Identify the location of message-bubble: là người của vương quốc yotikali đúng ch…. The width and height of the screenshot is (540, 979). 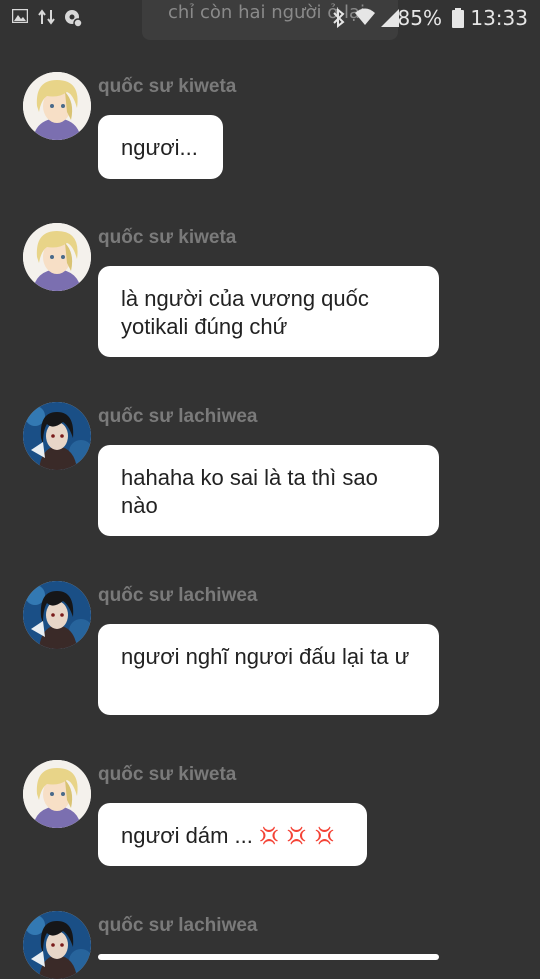
(268, 311).